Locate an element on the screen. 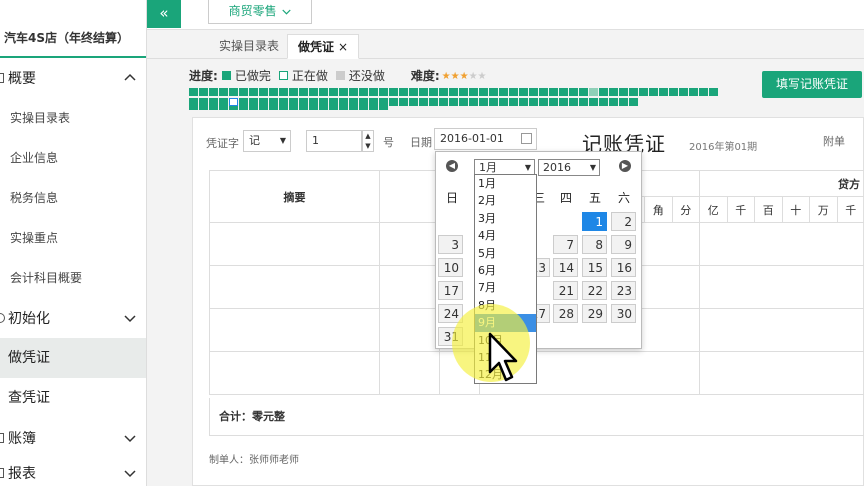  year-select: 2016 ▼ is located at coordinates (569, 167).